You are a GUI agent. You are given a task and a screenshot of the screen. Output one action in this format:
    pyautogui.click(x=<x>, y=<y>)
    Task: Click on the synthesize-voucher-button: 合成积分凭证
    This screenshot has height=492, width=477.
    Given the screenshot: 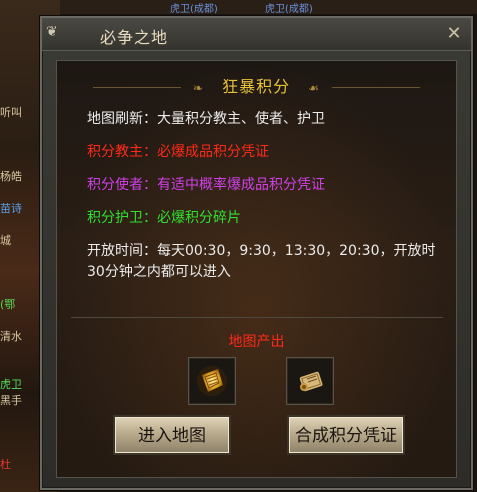 What is the action you would take?
    pyautogui.click(x=346, y=435)
    